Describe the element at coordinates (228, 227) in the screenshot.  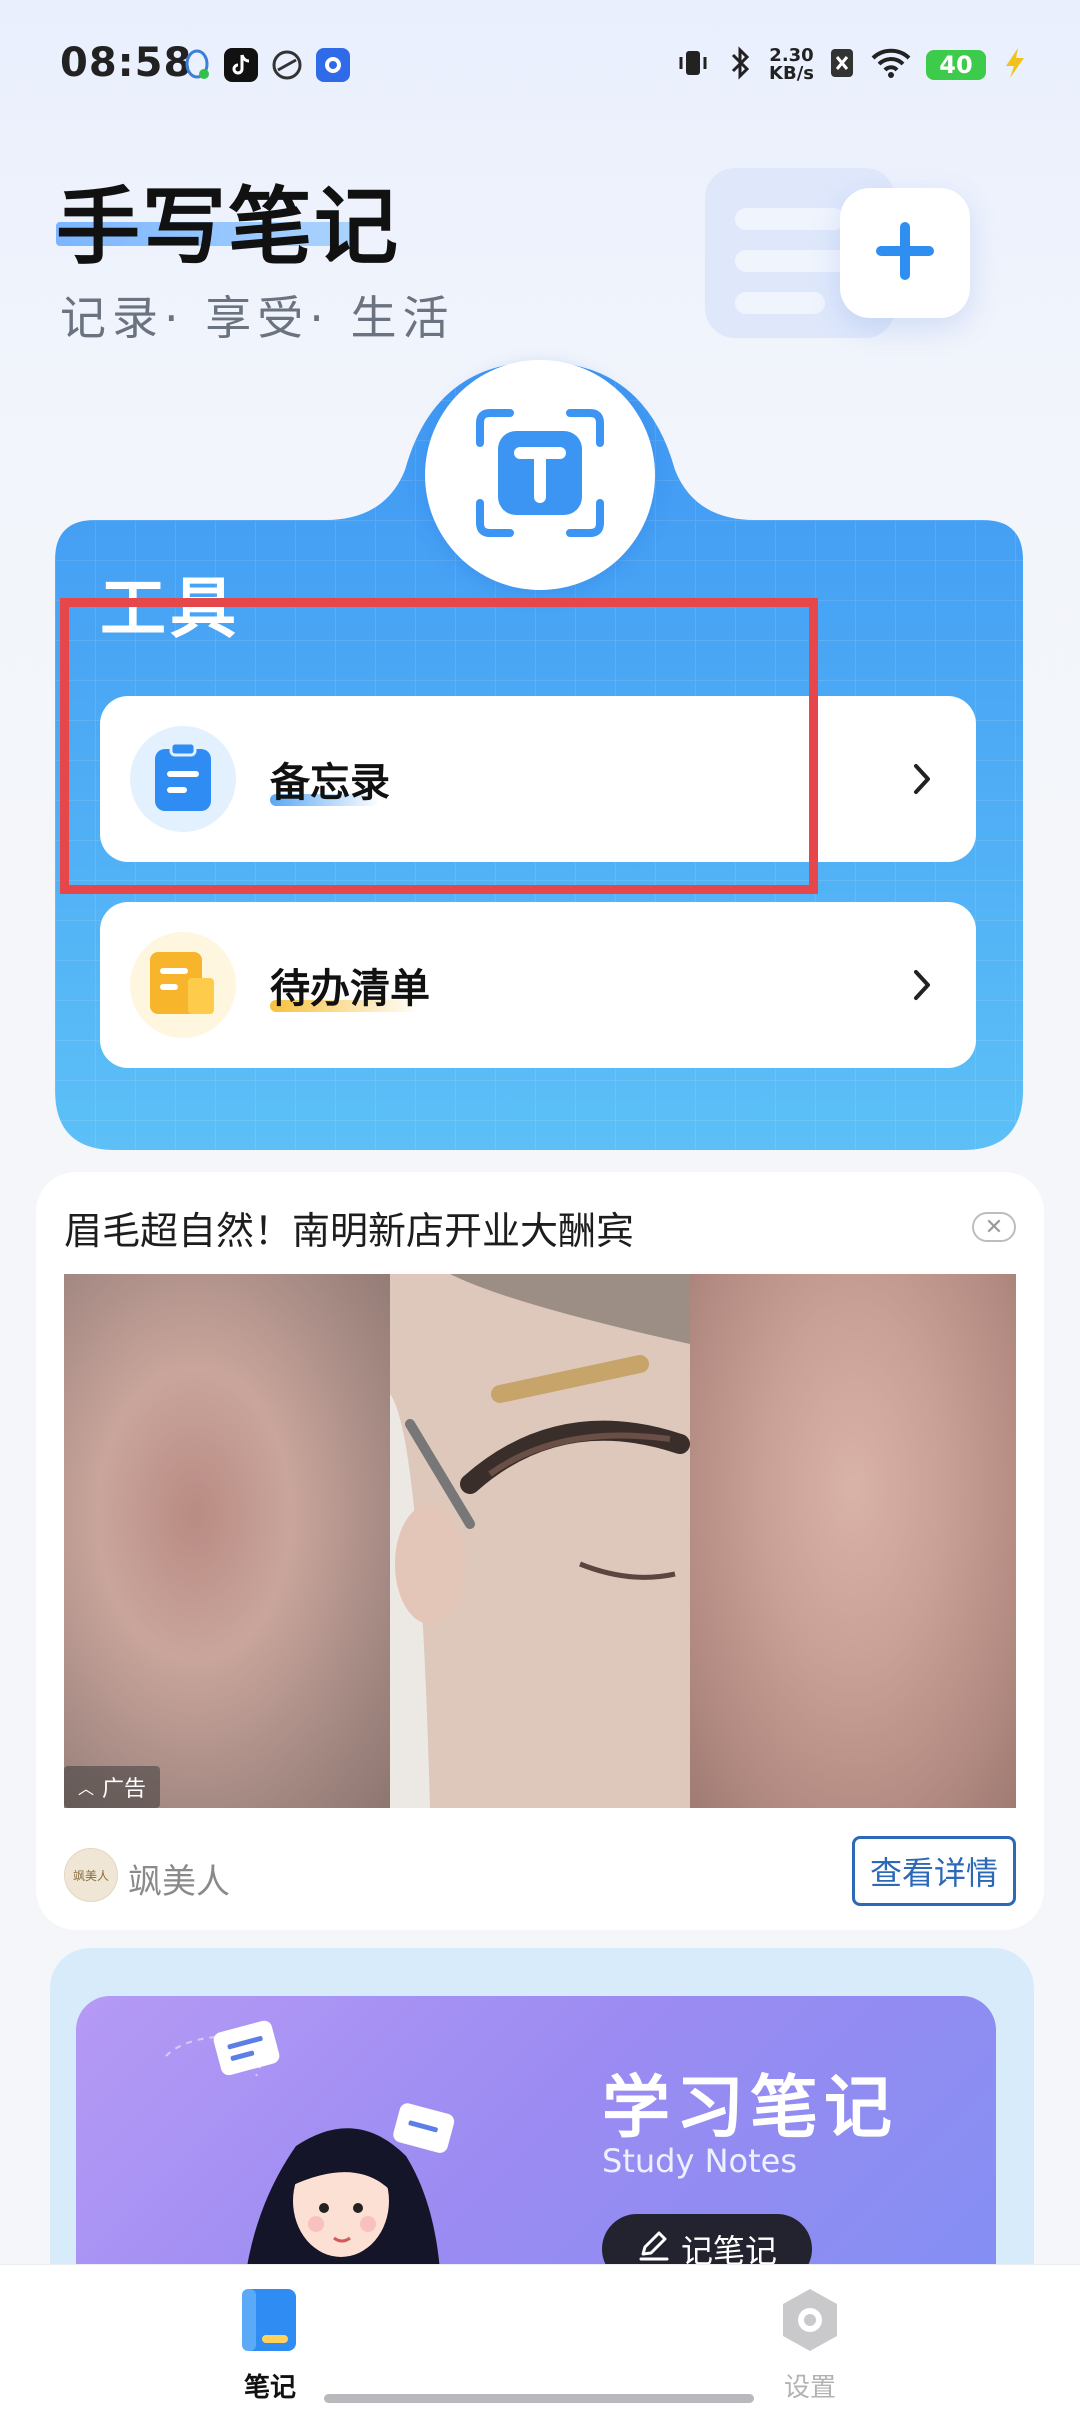
I see `page-title: 手写笔记` at that location.